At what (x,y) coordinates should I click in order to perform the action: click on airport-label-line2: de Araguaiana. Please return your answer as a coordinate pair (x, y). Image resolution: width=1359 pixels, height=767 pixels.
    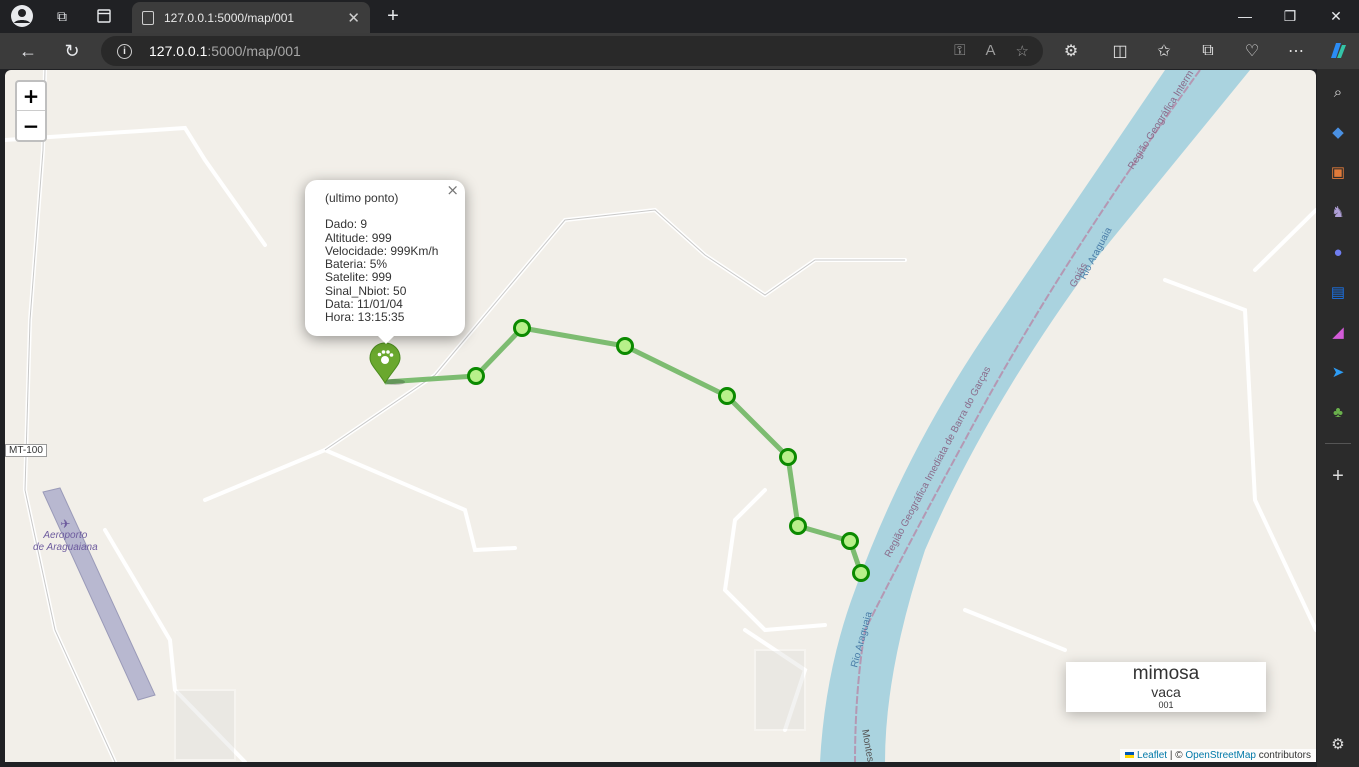
    Looking at the image, I should click on (65, 547).